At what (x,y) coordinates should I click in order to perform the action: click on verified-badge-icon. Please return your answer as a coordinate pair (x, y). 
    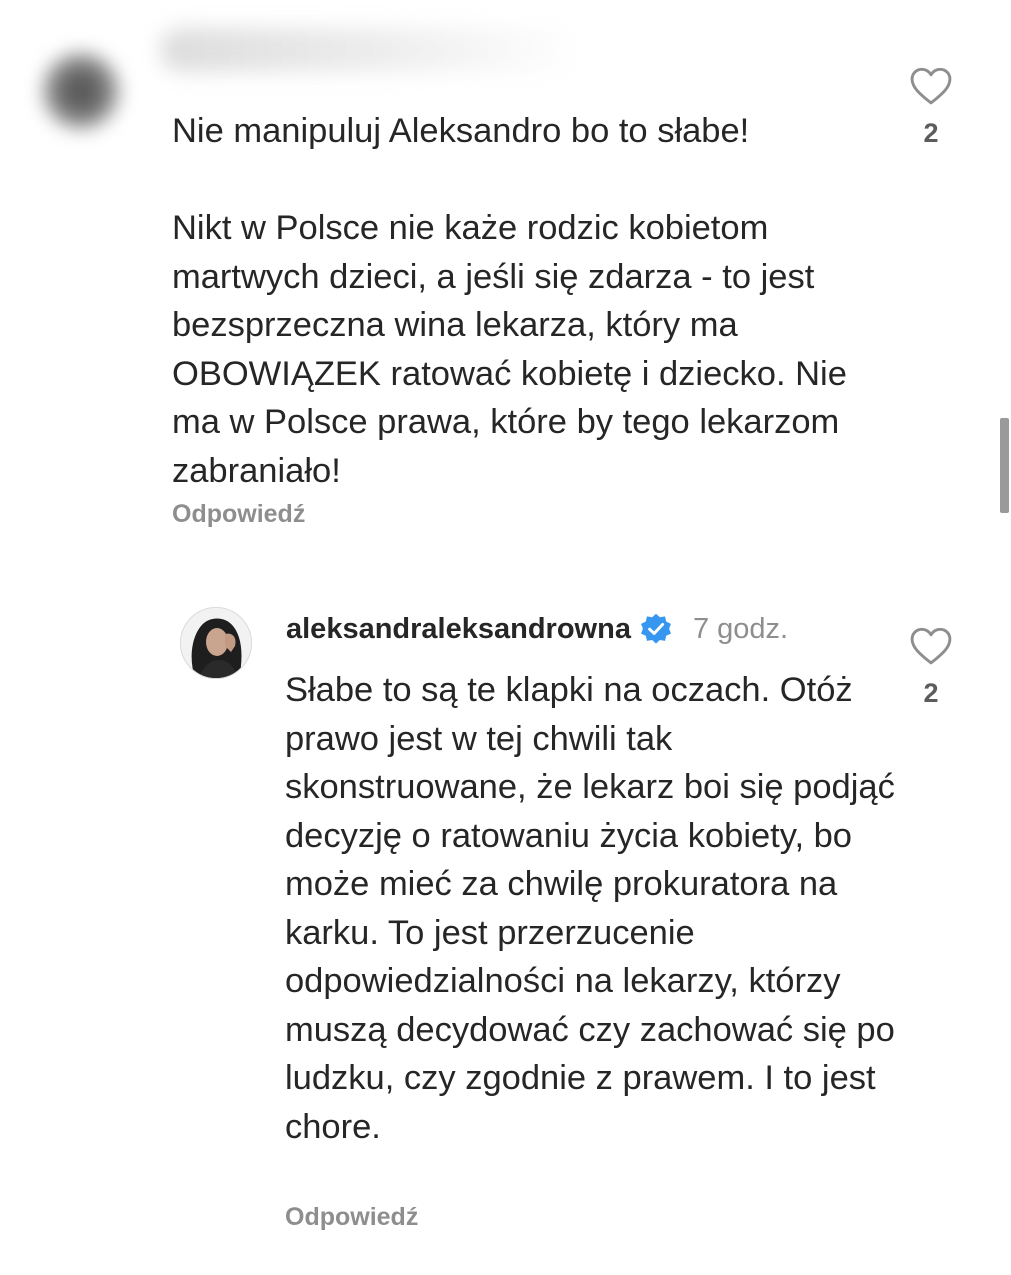
    Looking at the image, I should click on (655, 628).